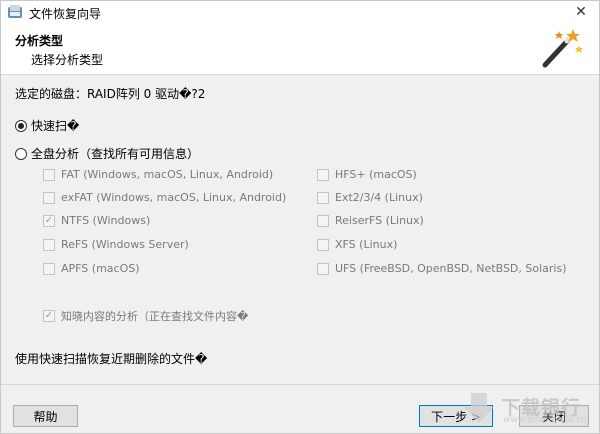 Image resolution: width=600 pixels, height=434 pixels. Describe the element at coordinates (15, 11) in the screenshot. I see `app-icon` at that location.